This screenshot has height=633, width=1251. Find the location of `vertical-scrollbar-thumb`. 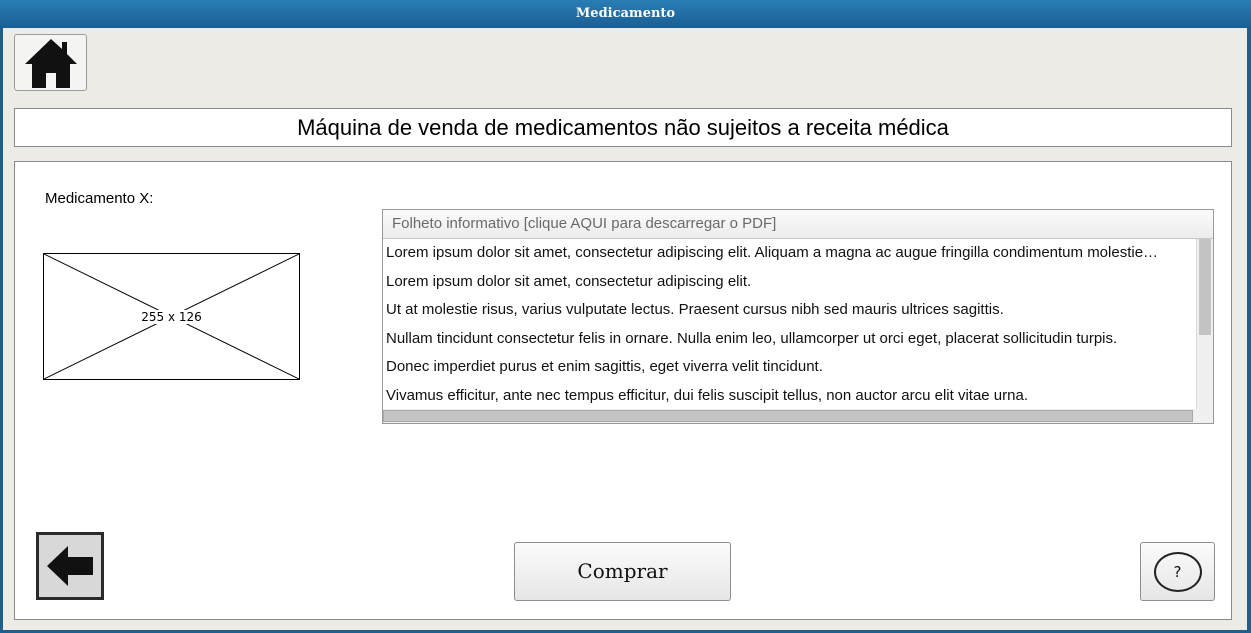

vertical-scrollbar-thumb is located at coordinates (1205, 287).